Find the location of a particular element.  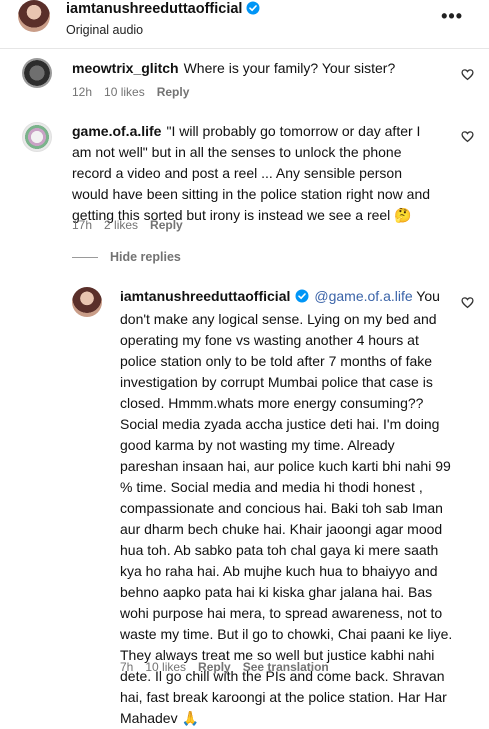

comment-username: meowtrix_glitch is located at coordinates (125, 68).